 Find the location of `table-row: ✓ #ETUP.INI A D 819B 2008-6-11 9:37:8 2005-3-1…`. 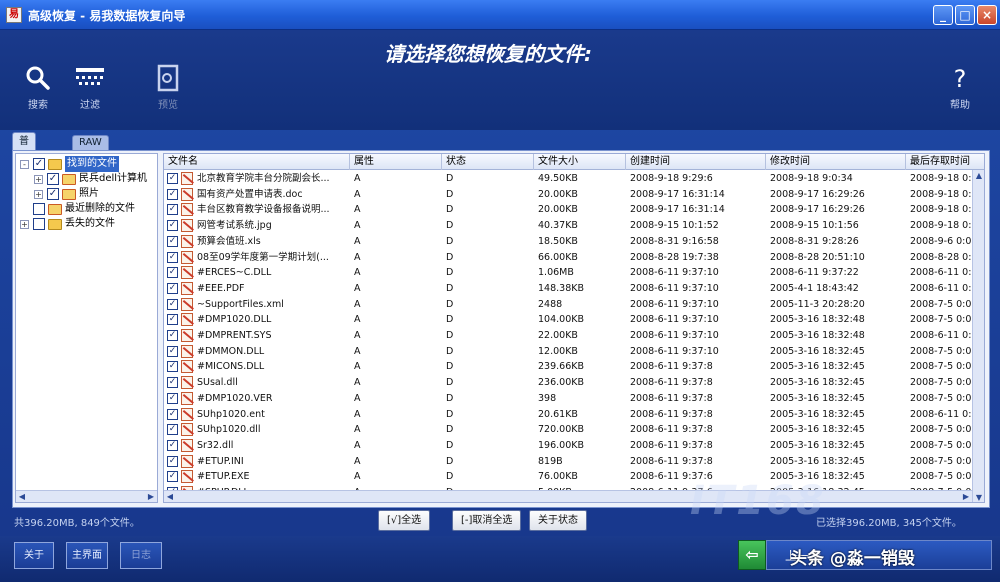

table-row: ✓ #ETUP.INI A D 819B 2008-6-11 9:37:8 2005-3-1… is located at coordinates (574, 462).